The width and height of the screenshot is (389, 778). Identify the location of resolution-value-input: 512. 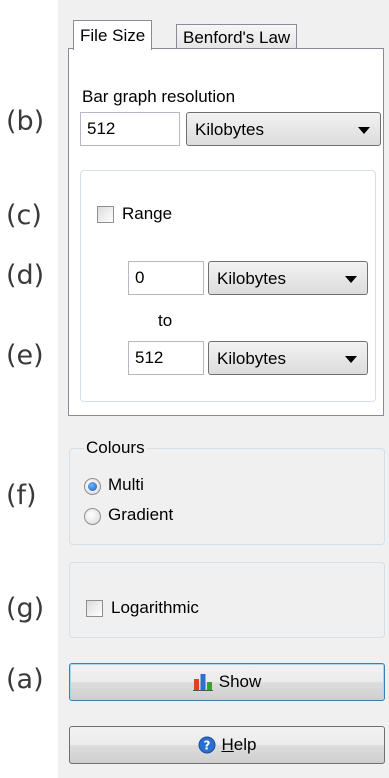
(130, 129).